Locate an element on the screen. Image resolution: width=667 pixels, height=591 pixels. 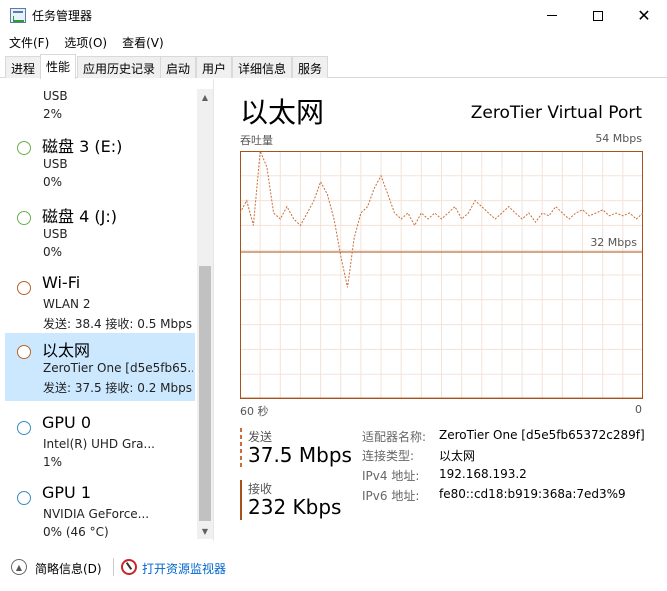
menu-view: 查看(V) is located at coordinates (141, 41).